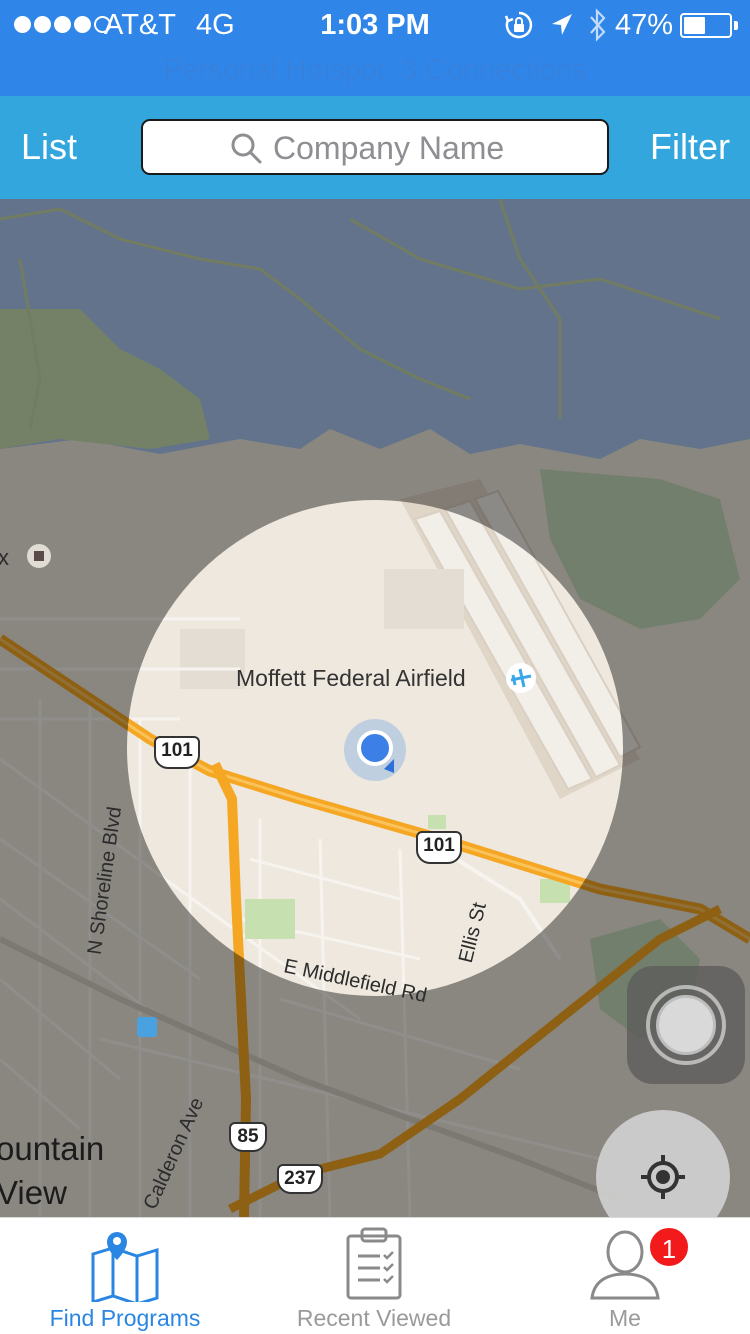  Describe the element at coordinates (706, 25) in the screenshot. I see `battery-icon` at that location.